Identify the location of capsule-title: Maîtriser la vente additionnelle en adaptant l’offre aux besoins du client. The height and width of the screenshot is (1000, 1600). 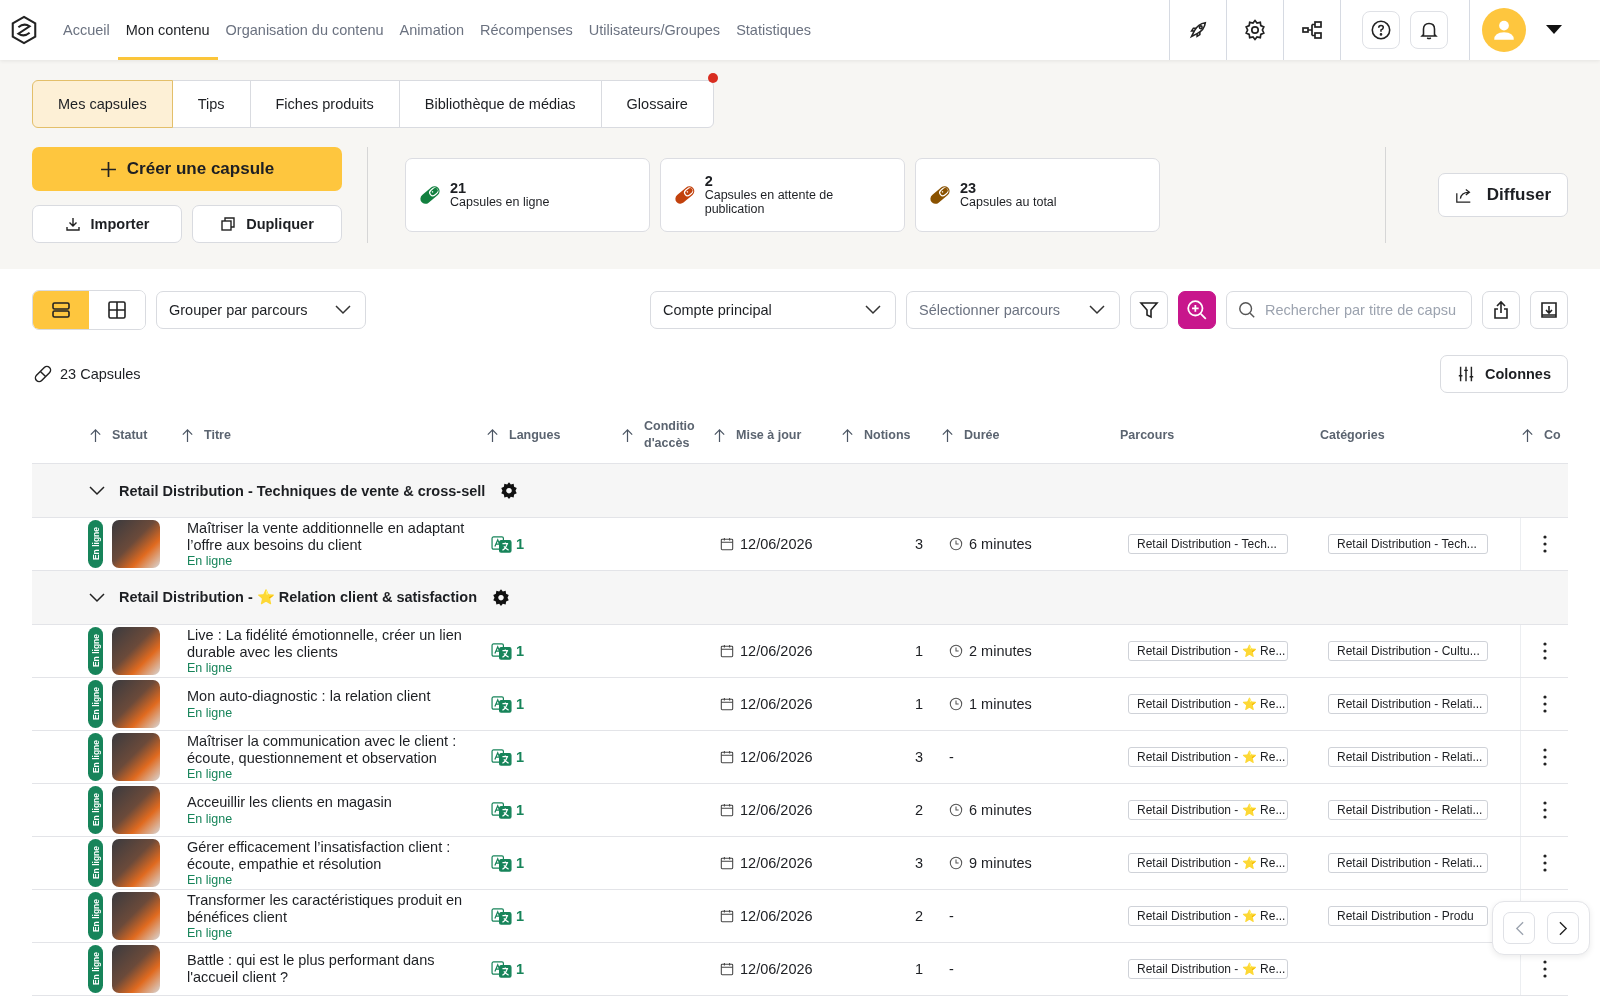
(329, 536).